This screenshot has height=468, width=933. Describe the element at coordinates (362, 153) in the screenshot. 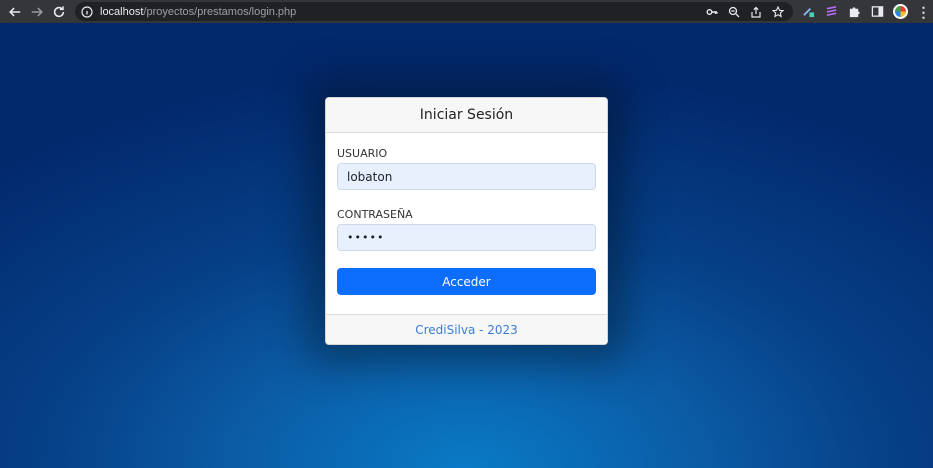

I see `username-label: USUARIO` at that location.